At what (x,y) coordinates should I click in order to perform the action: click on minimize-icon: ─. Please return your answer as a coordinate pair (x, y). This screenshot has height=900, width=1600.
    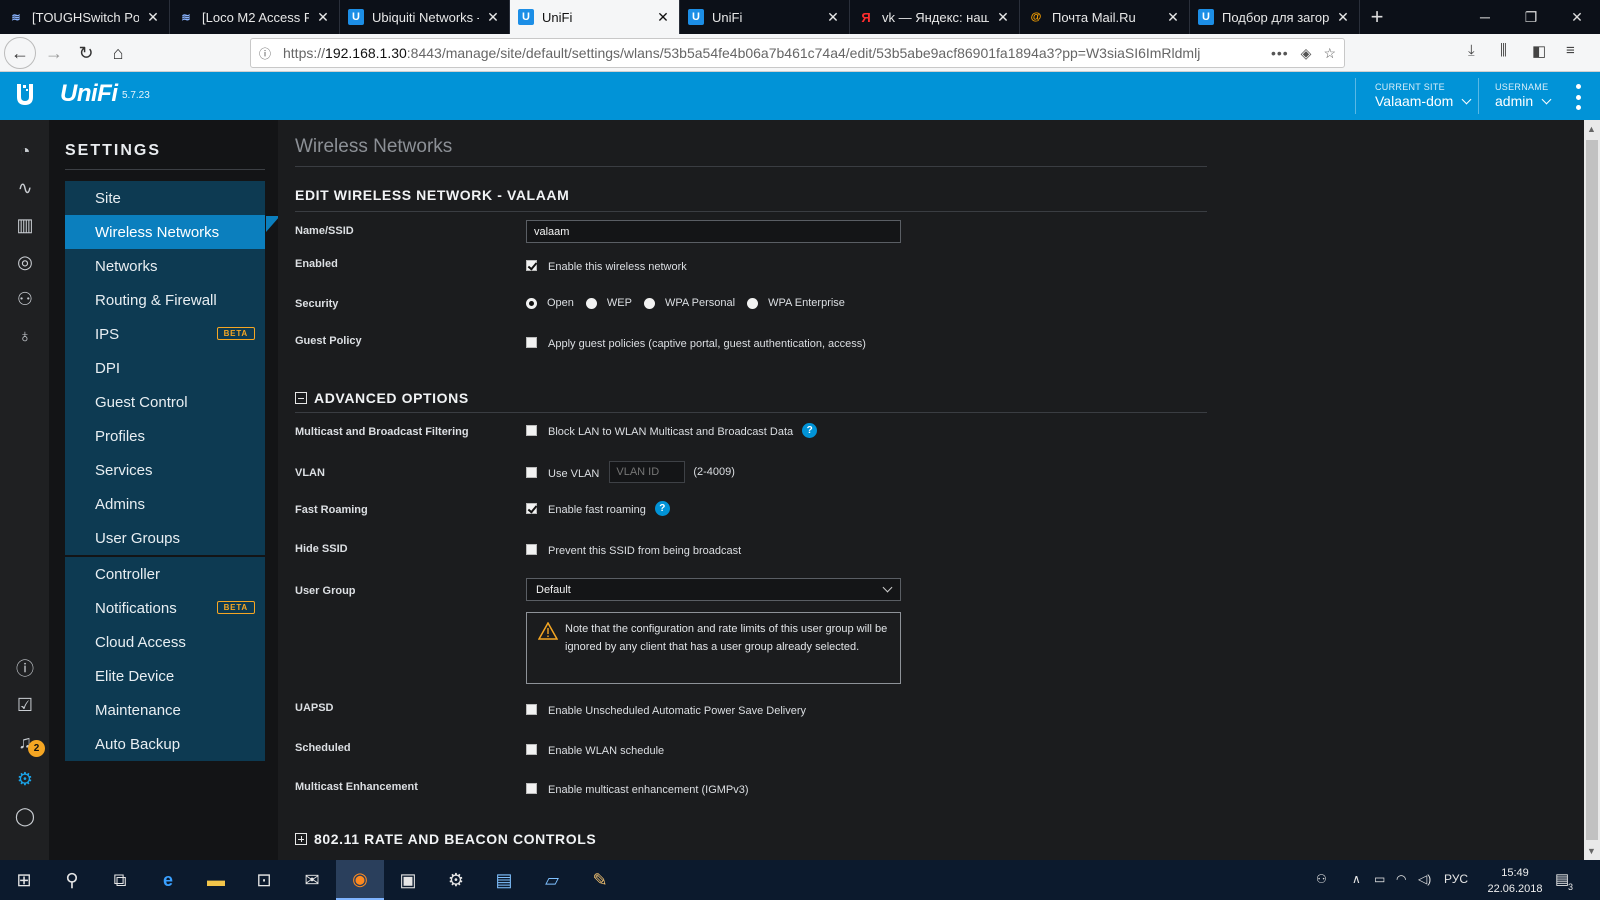
    Looking at the image, I should click on (1485, 17).